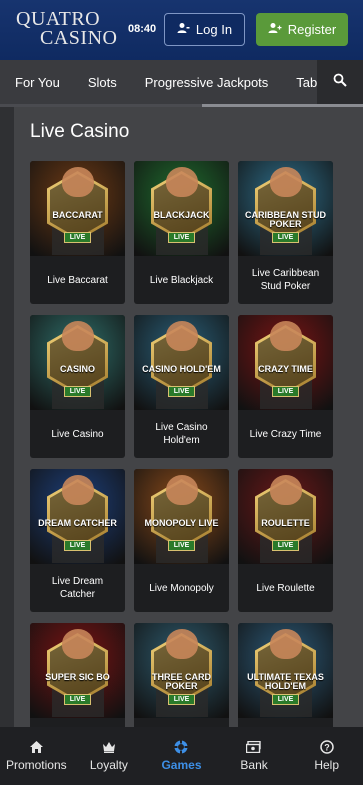 This screenshot has width=363, height=785. What do you see at coordinates (326, 756) in the screenshot?
I see `bottom-nav-help: ? Help` at bounding box center [326, 756].